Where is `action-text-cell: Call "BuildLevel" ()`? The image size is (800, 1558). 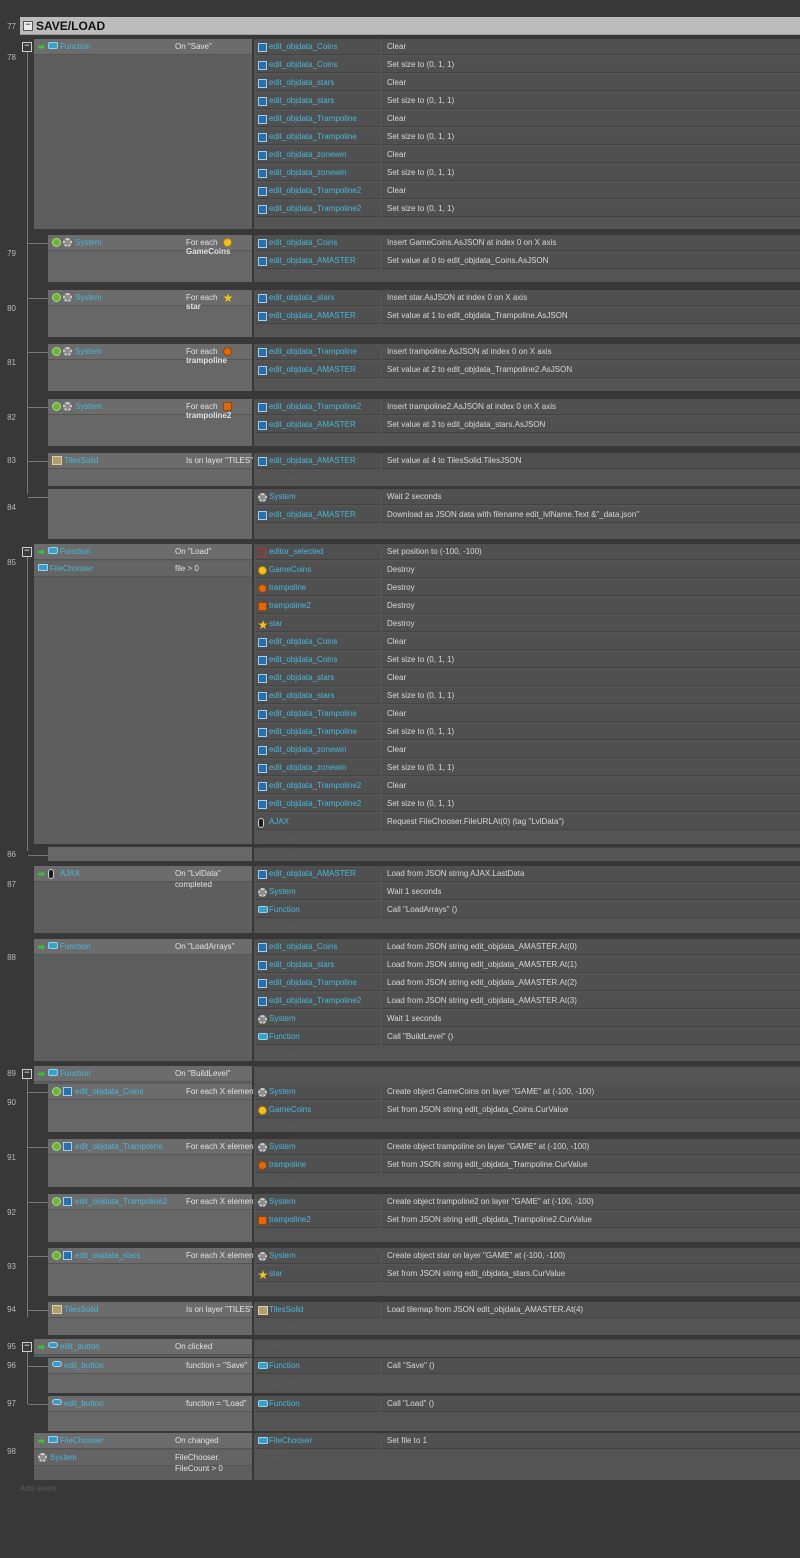 action-text-cell: Call "BuildLevel" () is located at coordinates (591, 1037).